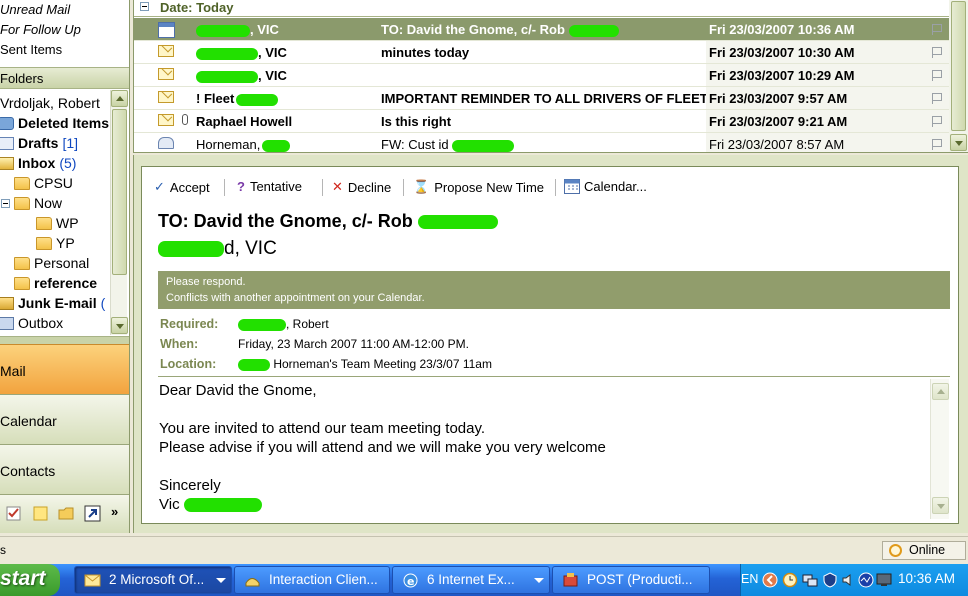 The width and height of the screenshot is (968, 596). I want to click on folder-scrollbar, so click(119, 212).